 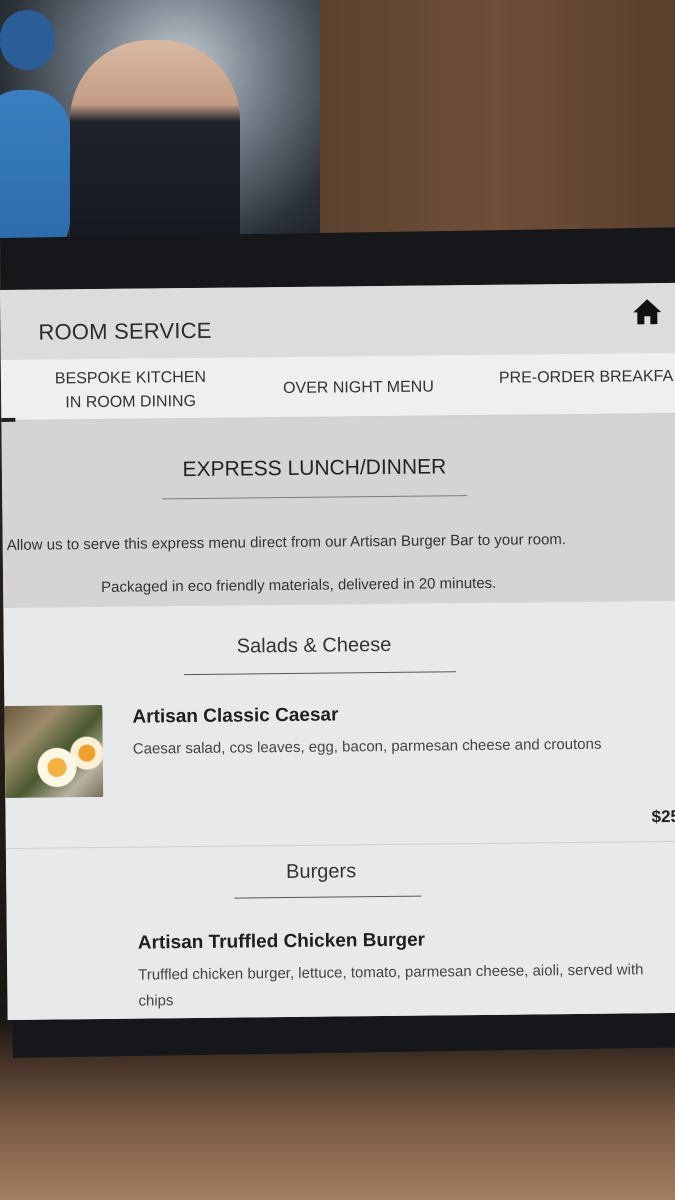 I want to click on table-surface, so click(x=337, y=1135).